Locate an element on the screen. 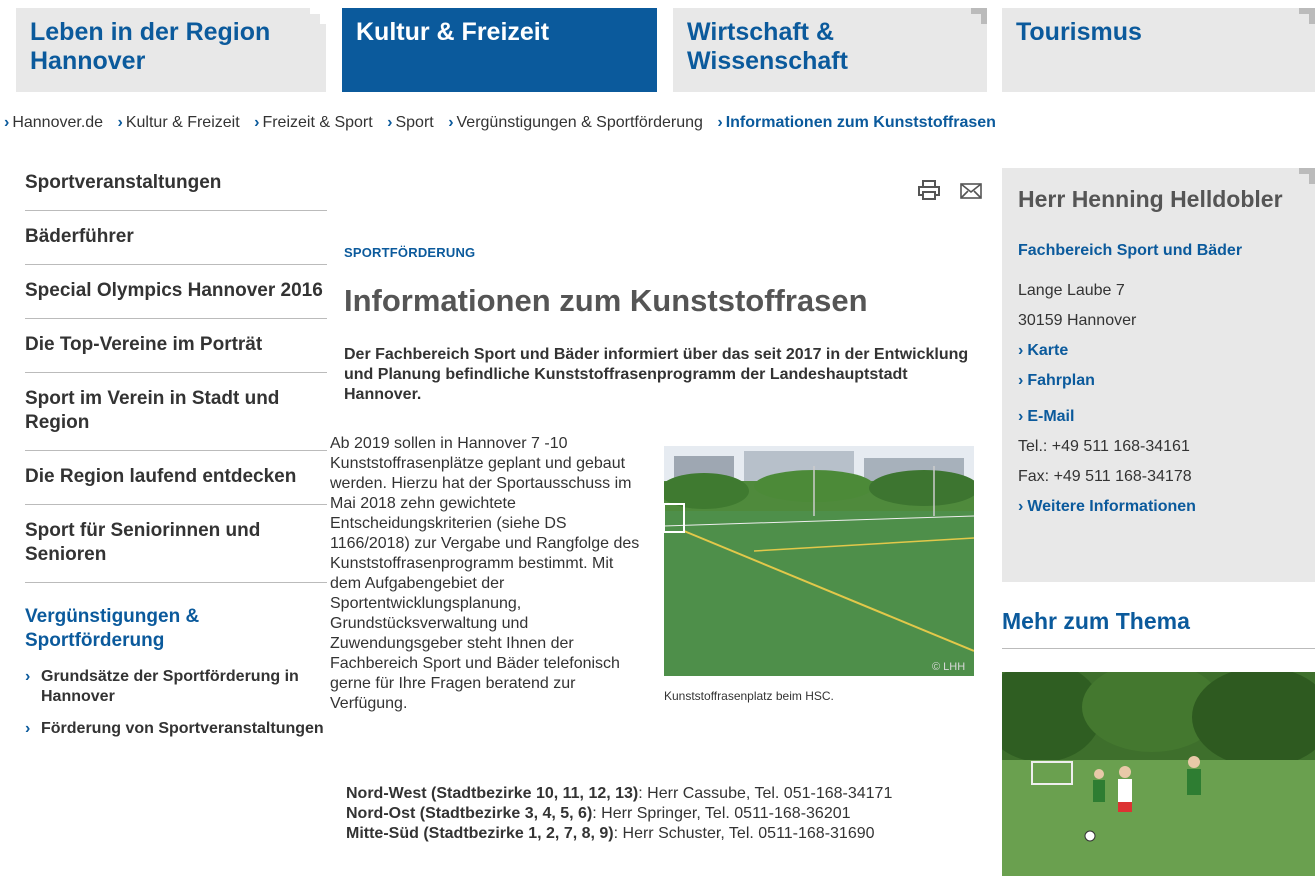 The image size is (1315, 876). article-figure: © LHH Kunststoffrasenplatz beim HSC. is located at coordinates (819, 576).